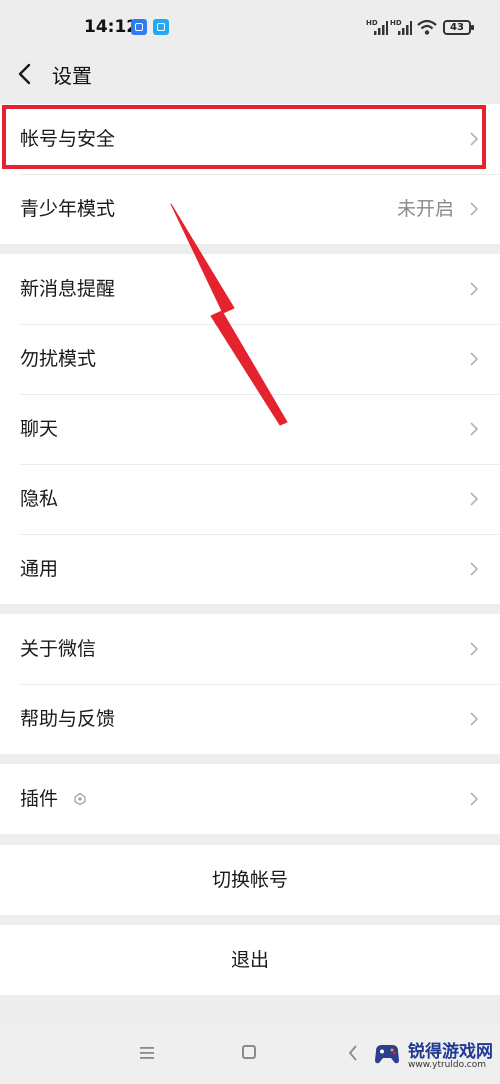 Image resolution: width=500 pixels, height=1084 pixels. What do you see at coordinates (39, 799) in the screenshot?
I see `row-label: 插件` at bounding box center [39, 799].